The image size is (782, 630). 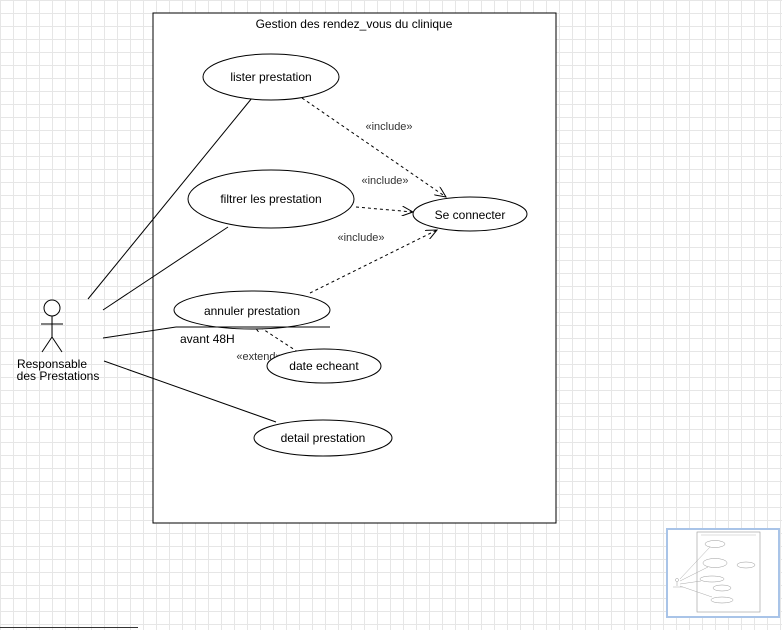 I want to click on usecase-lister-prestation: lister prestation, so click(x=271, y=77).